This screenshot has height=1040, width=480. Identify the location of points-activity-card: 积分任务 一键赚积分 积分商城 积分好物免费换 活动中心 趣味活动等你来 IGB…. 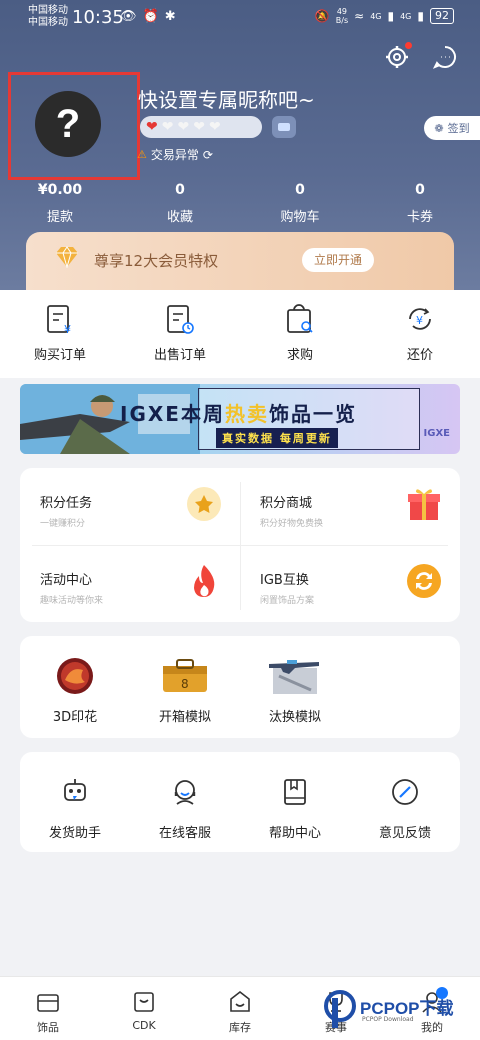
(240, 545).